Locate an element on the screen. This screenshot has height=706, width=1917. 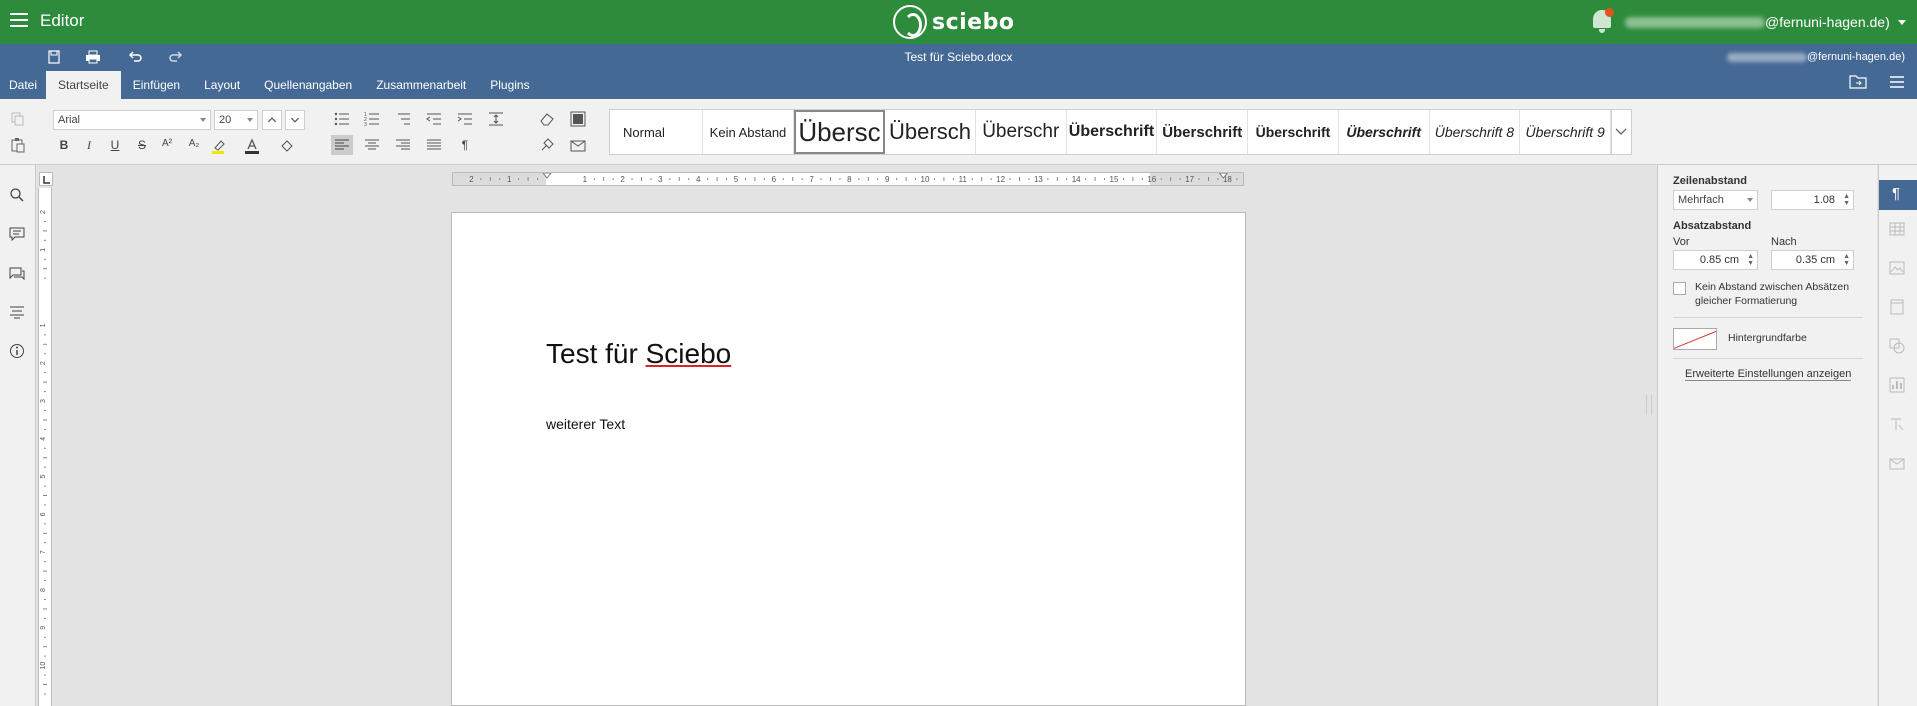
numbered-list-icon: 123 is located at coordinates (372, 119).